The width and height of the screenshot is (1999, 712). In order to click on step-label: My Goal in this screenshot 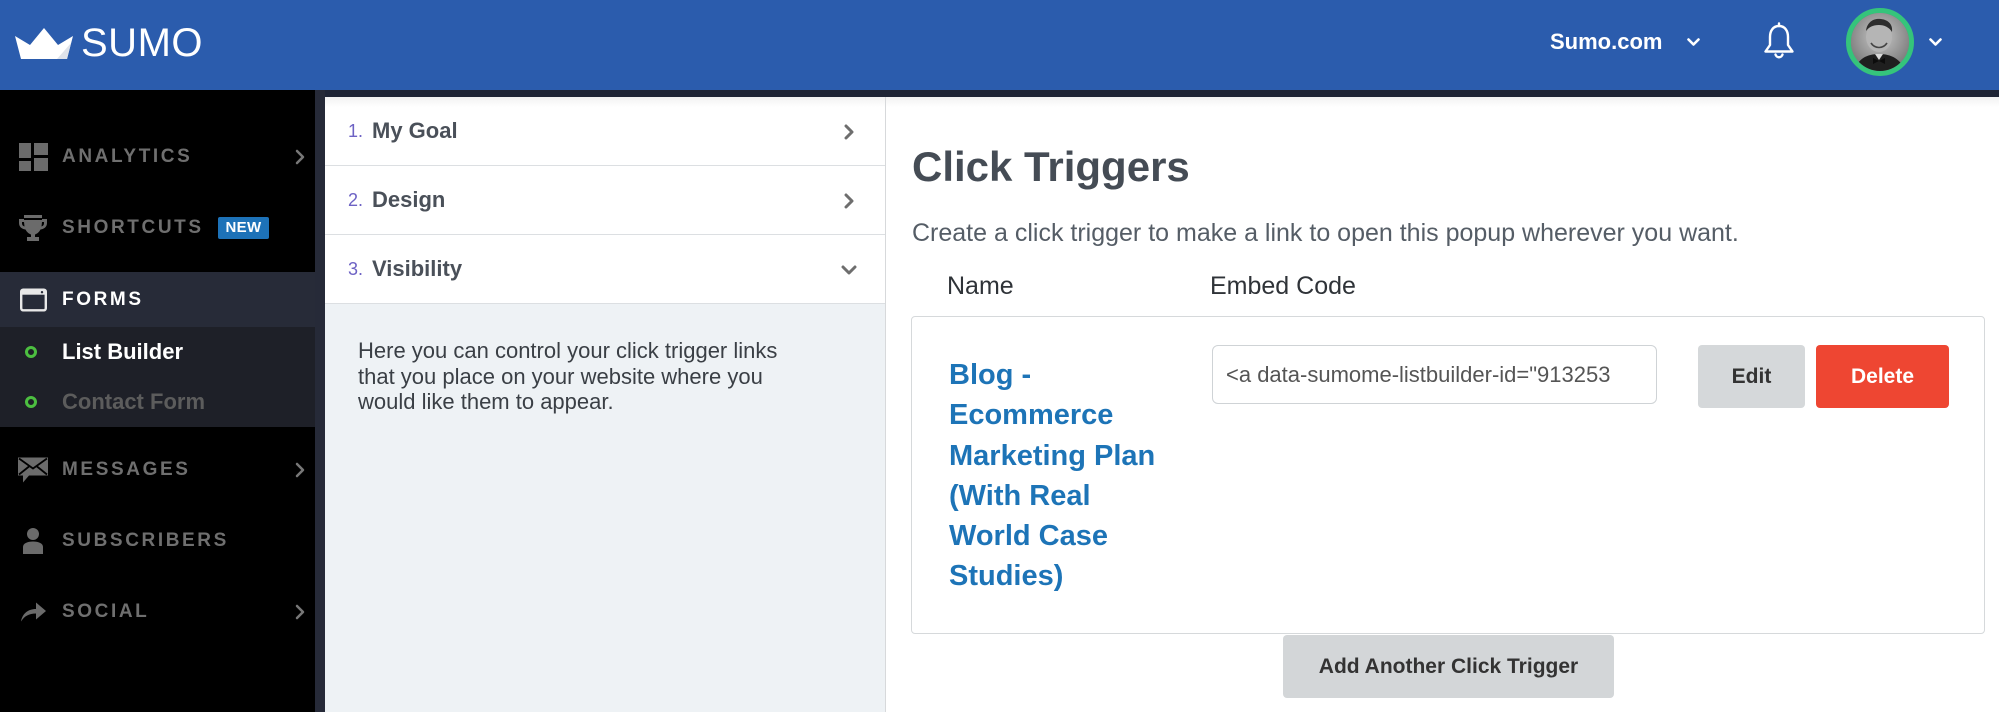, I will do `click(415, 130)`.